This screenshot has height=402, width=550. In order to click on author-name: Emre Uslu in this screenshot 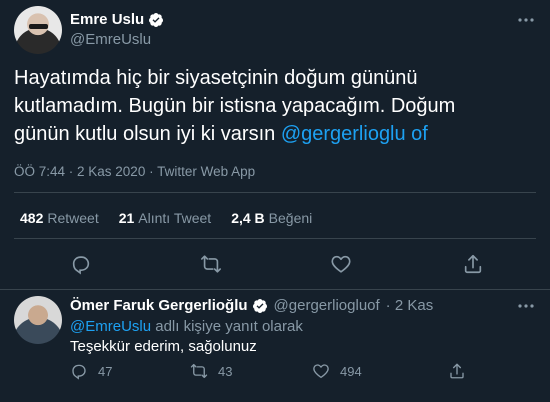, I will do `click(107, 19)`.